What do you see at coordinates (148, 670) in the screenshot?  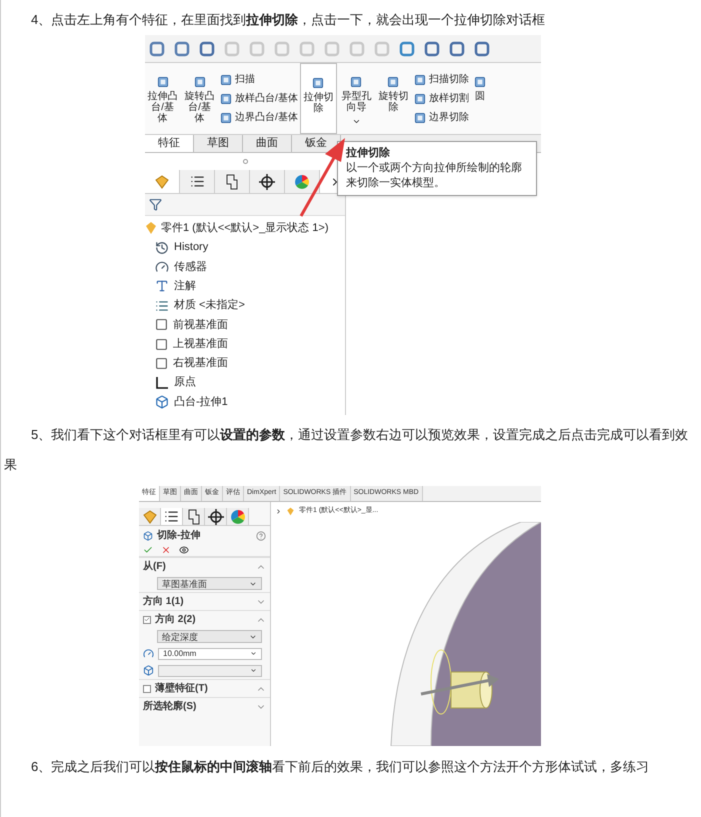 I see `direction-icon` at bounding box center [148, 670].